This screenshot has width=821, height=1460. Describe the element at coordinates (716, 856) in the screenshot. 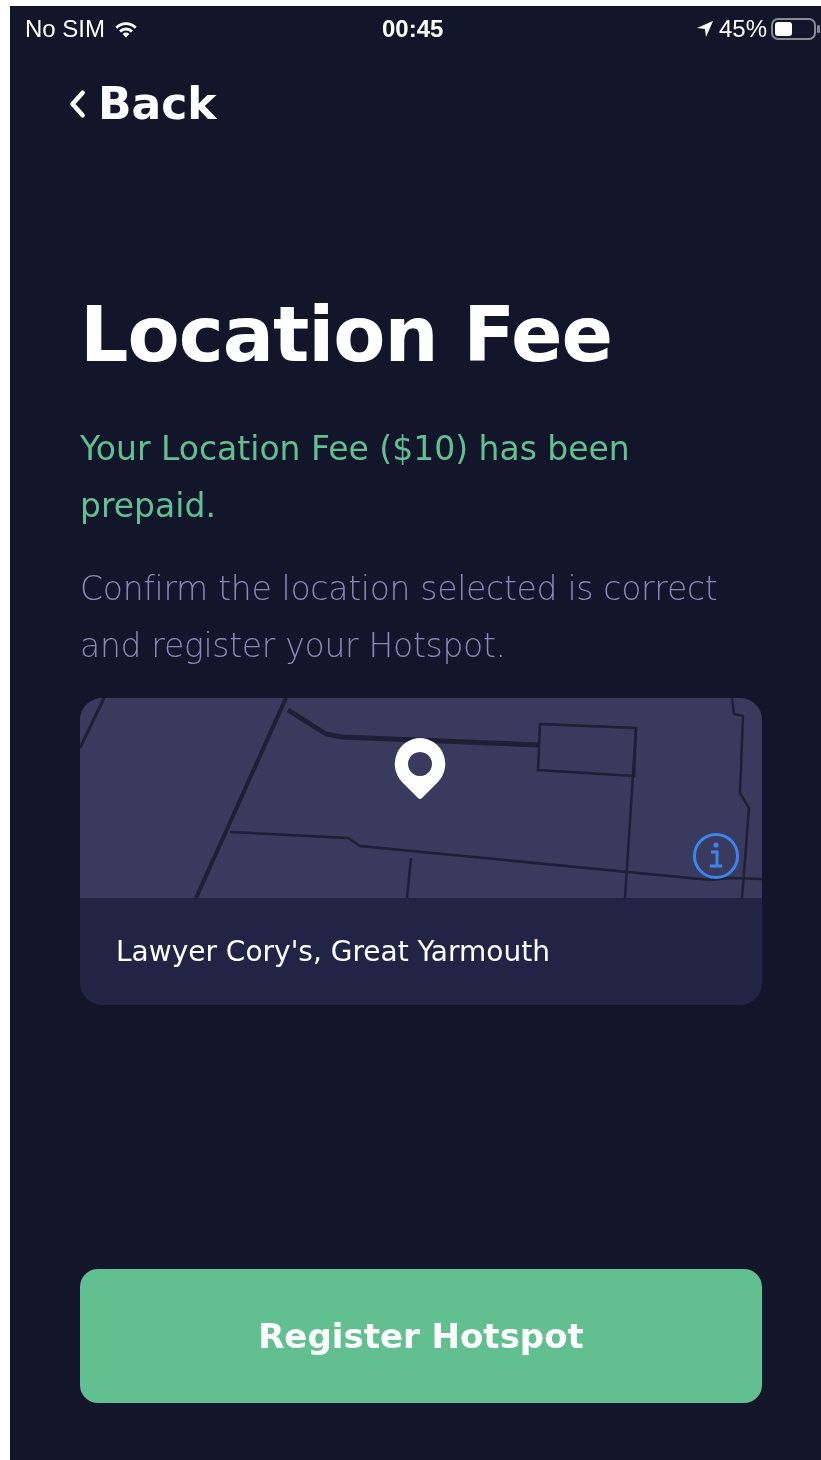

I see `info-icon` at that location.